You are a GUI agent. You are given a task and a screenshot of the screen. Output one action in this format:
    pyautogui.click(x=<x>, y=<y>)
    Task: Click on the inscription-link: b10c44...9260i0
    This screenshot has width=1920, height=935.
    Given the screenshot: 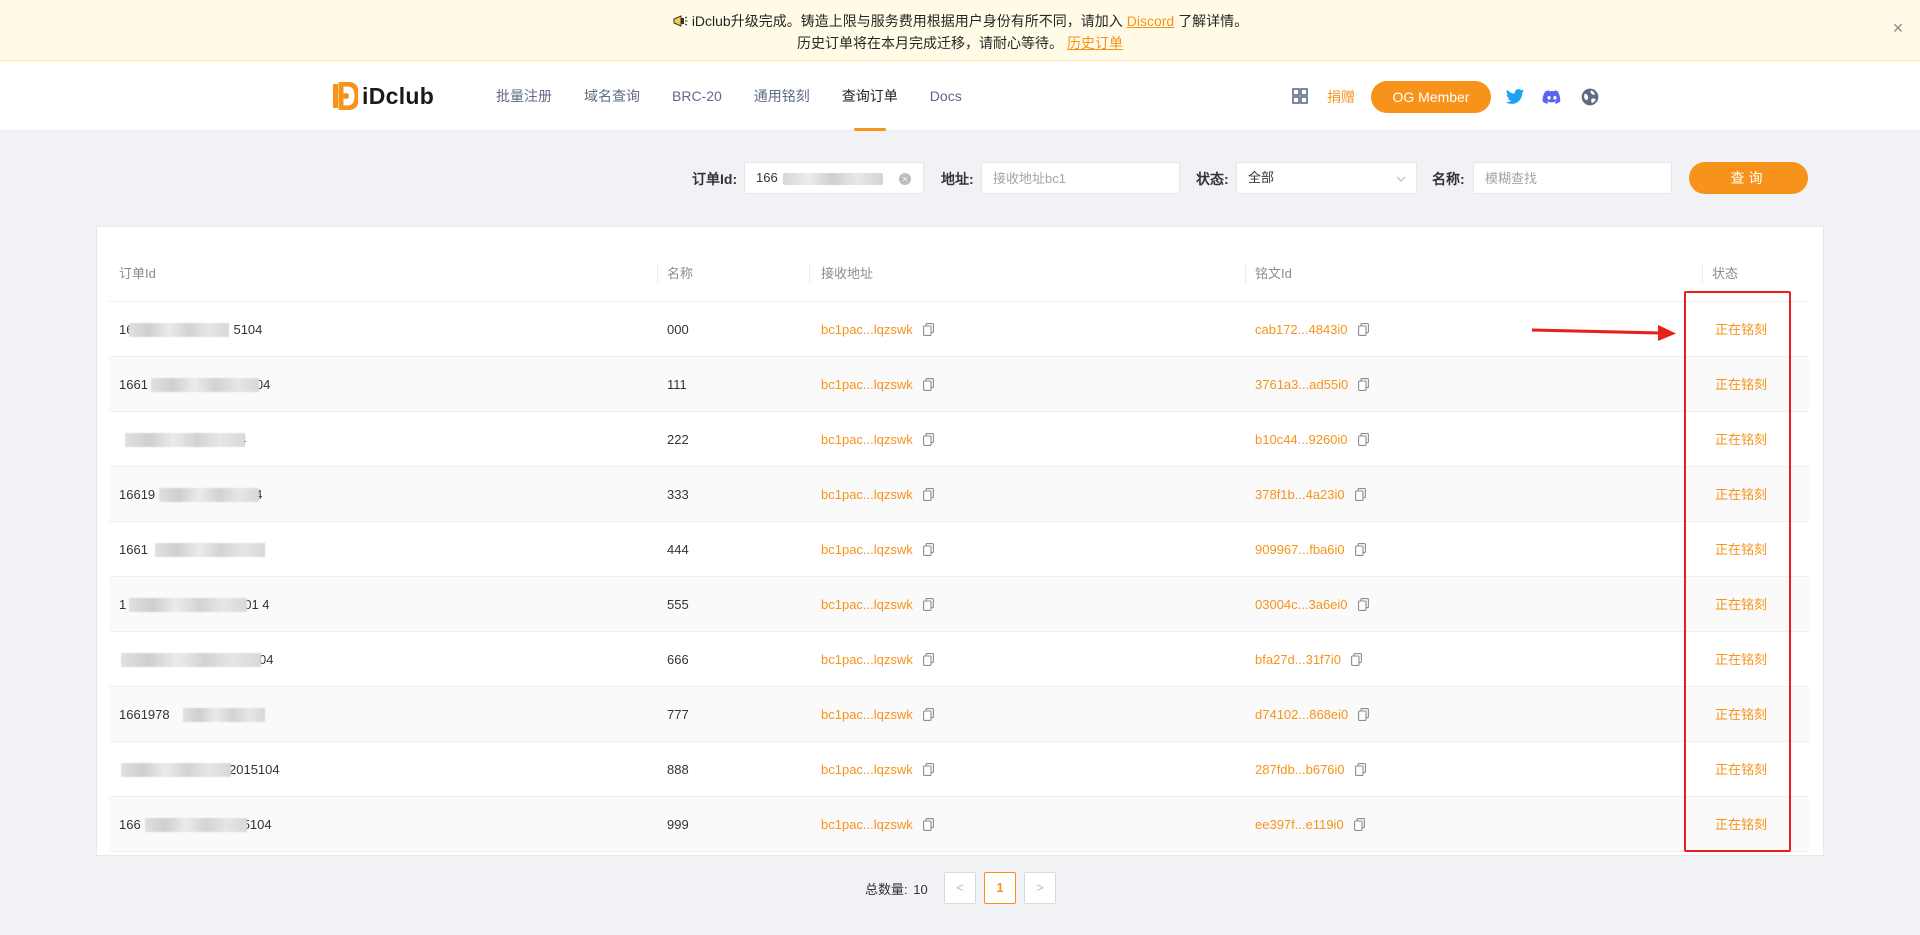 What is the action you would take?
    pyautogui.click(x=1301, y=439)
    